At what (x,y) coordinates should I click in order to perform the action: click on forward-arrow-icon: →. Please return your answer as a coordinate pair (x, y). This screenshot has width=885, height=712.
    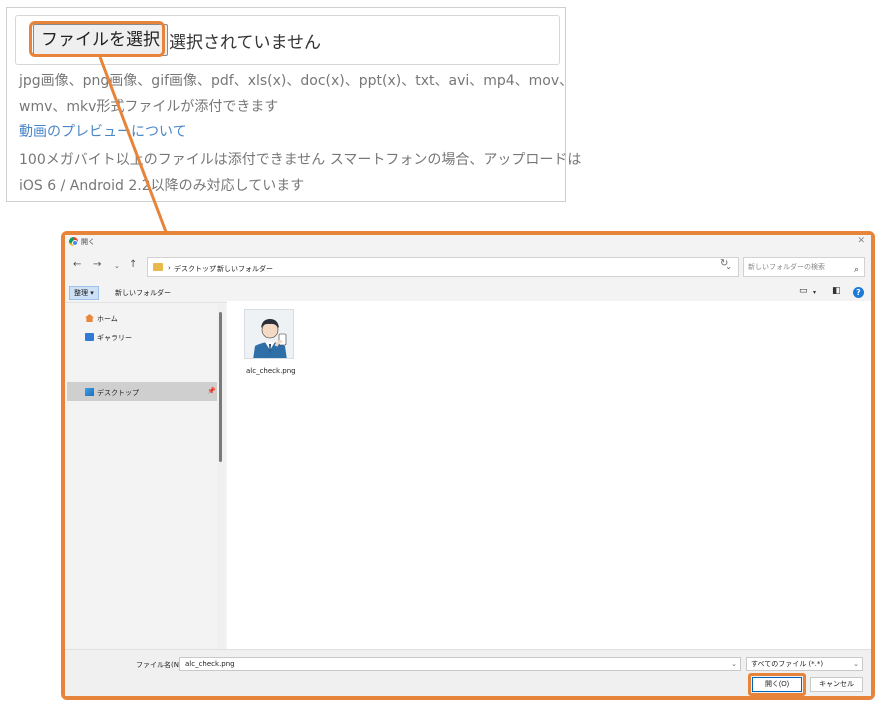
    Looking at the image, I should click on (97, 264).